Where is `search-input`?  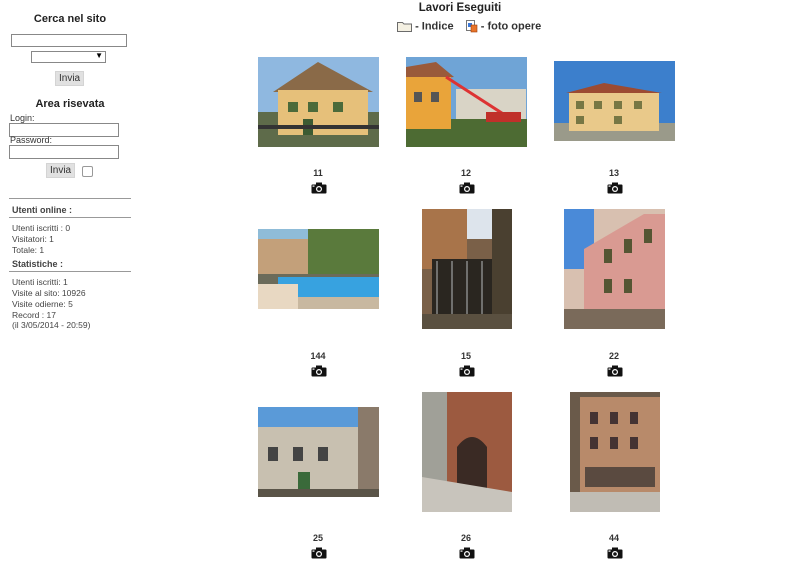
search-input is located at coordinates (69, 40).